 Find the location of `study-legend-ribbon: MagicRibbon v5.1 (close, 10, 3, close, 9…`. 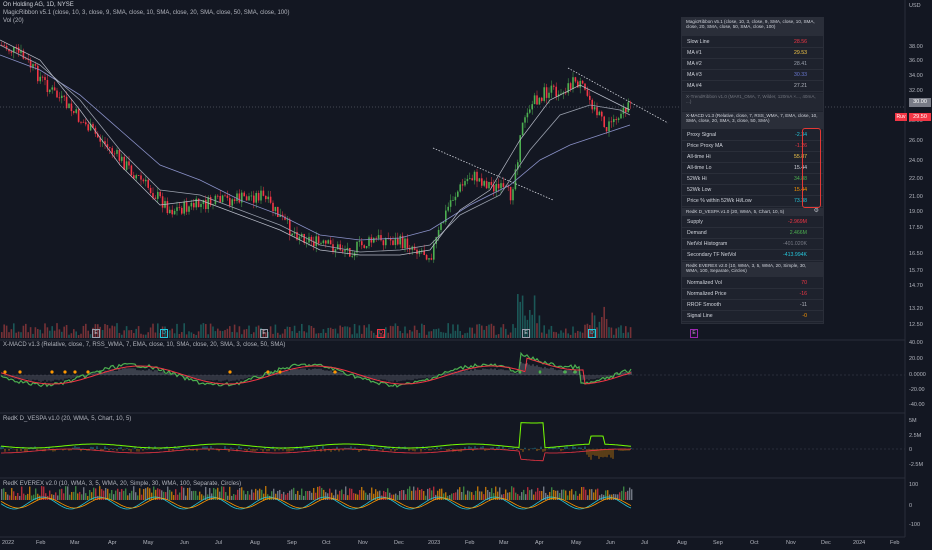

study-legend-ribbon: MagicRibbon v5.1 (close, 10, 3, close, 9… is located at coordinates (146, 14).